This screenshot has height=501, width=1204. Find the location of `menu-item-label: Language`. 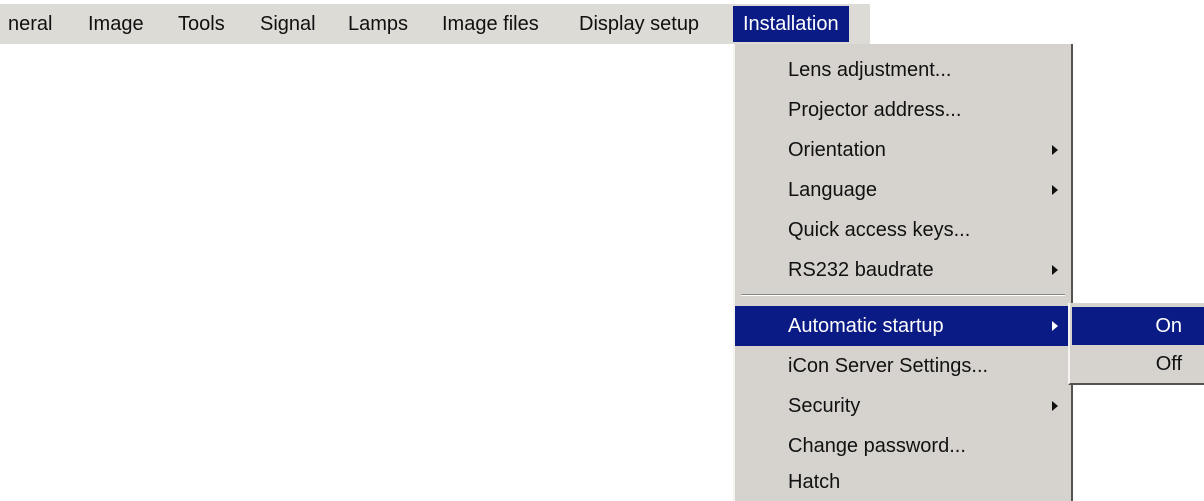

menu-item-label: Language is located at coordinates (832, 190).